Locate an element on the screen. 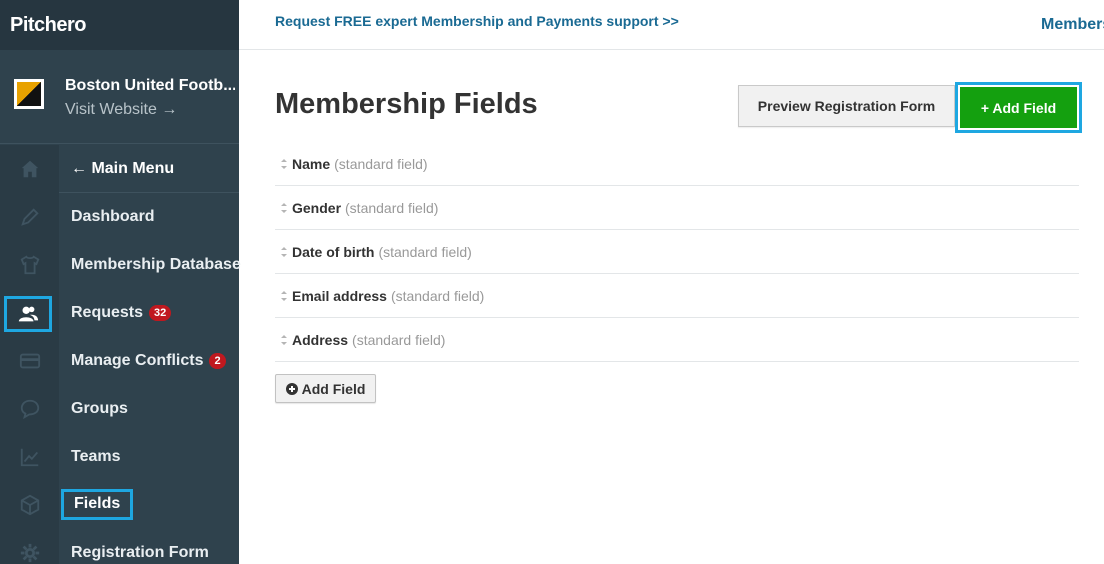  field-name: Date of birth is located at coordinates (333, 251).